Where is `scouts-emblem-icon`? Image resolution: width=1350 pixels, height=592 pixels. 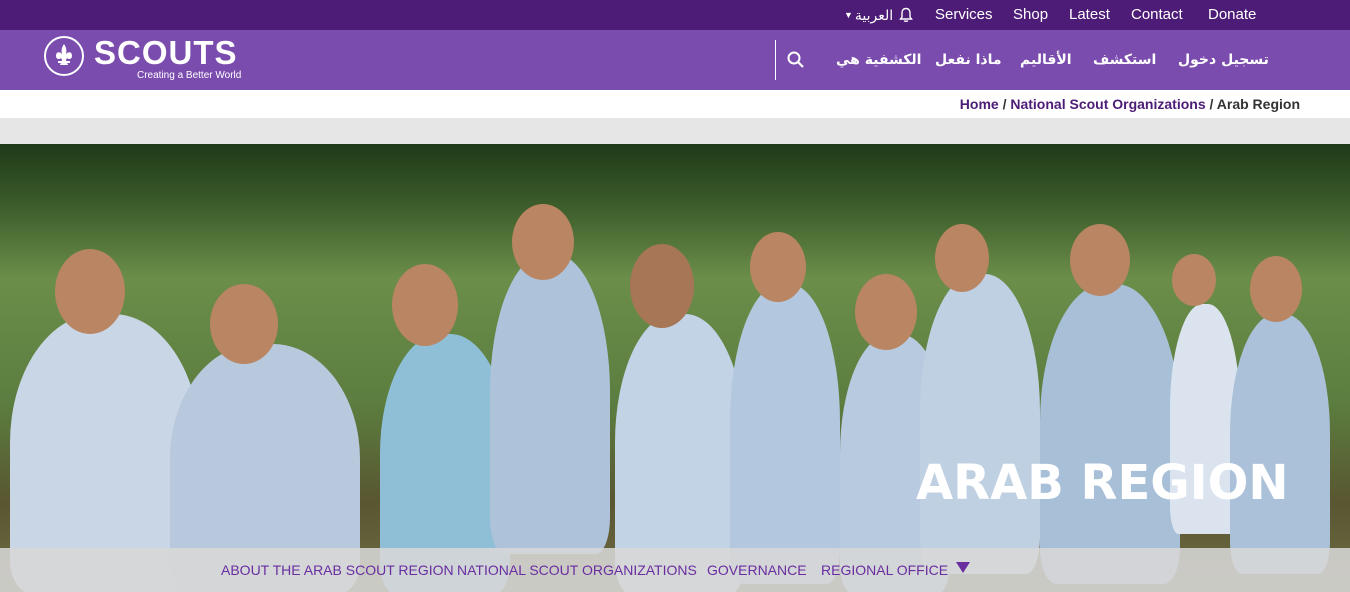
scouts-emblem-icon is located at coordinates (64, 56).